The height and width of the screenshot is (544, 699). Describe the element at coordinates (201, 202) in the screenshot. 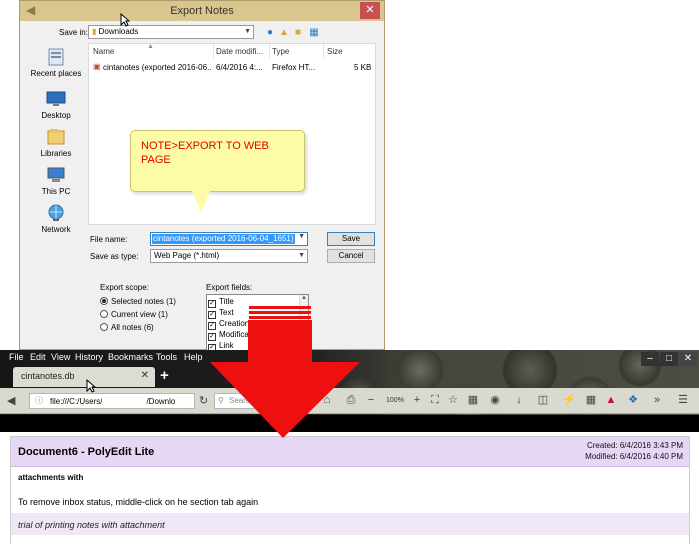

I see `callout-pointer` at that location.